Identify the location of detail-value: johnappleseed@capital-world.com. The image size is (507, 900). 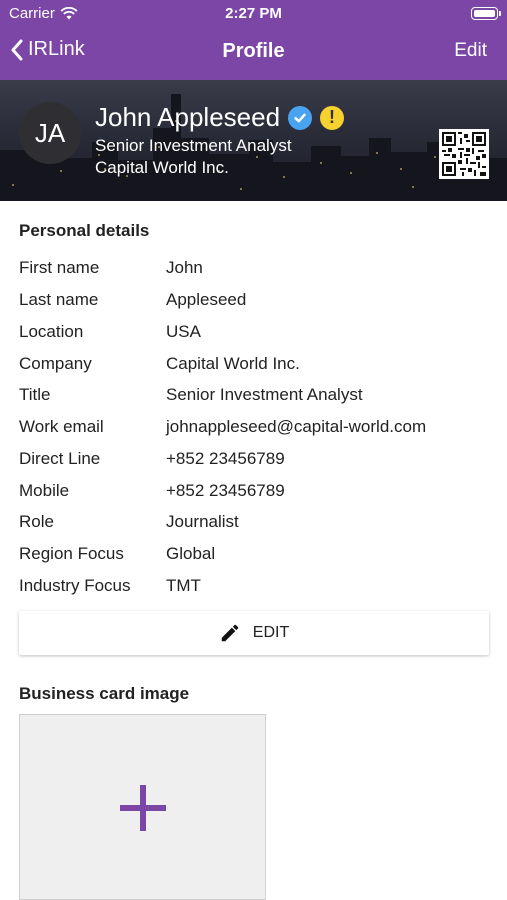
(296, 426).